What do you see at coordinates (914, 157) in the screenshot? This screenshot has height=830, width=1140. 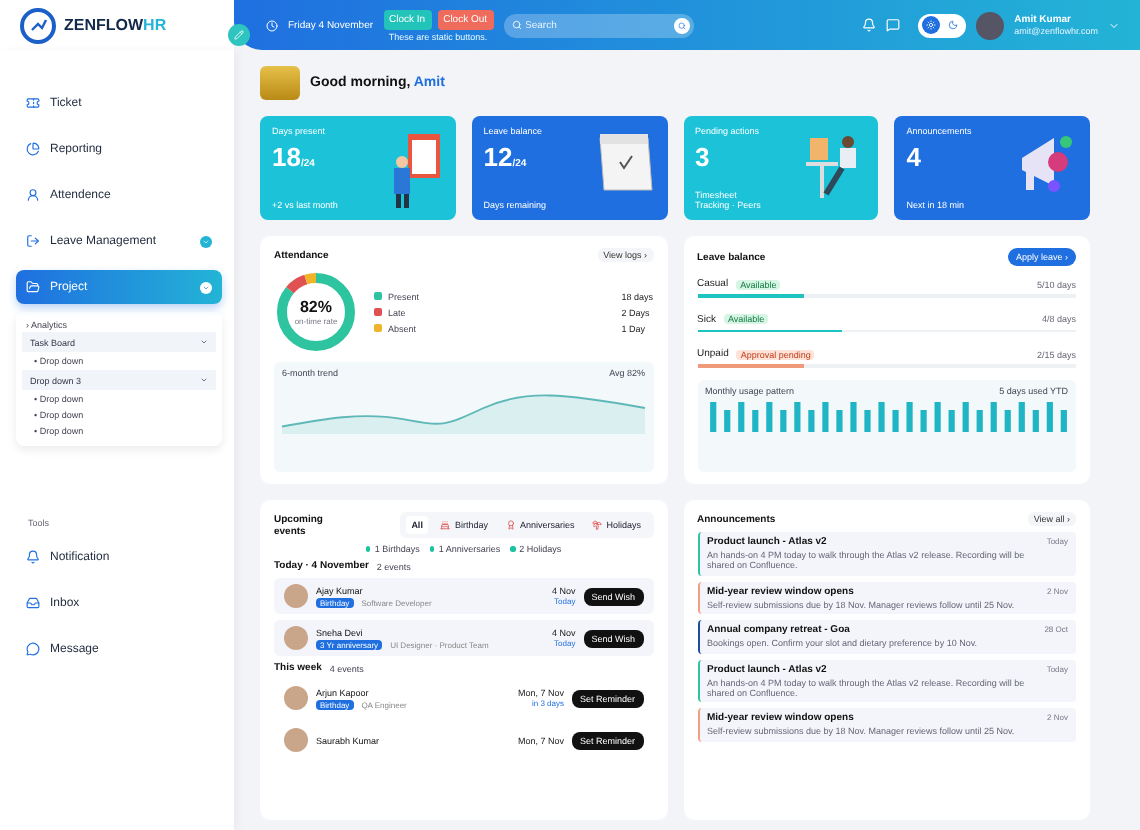 I see `card-value: 4` at bounding box center [914, 157].